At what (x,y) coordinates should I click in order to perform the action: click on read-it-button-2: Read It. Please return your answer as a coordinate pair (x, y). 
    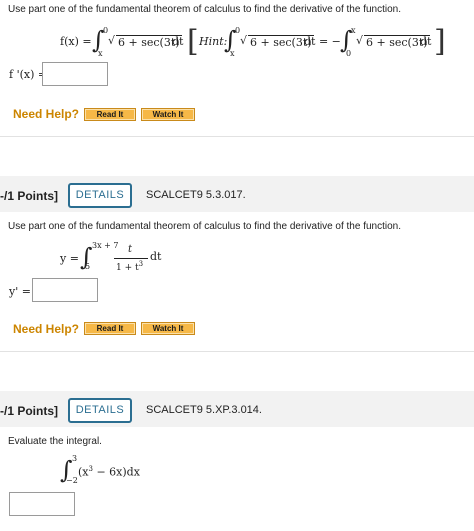
    Looking at the image, I should click on (110, 328).